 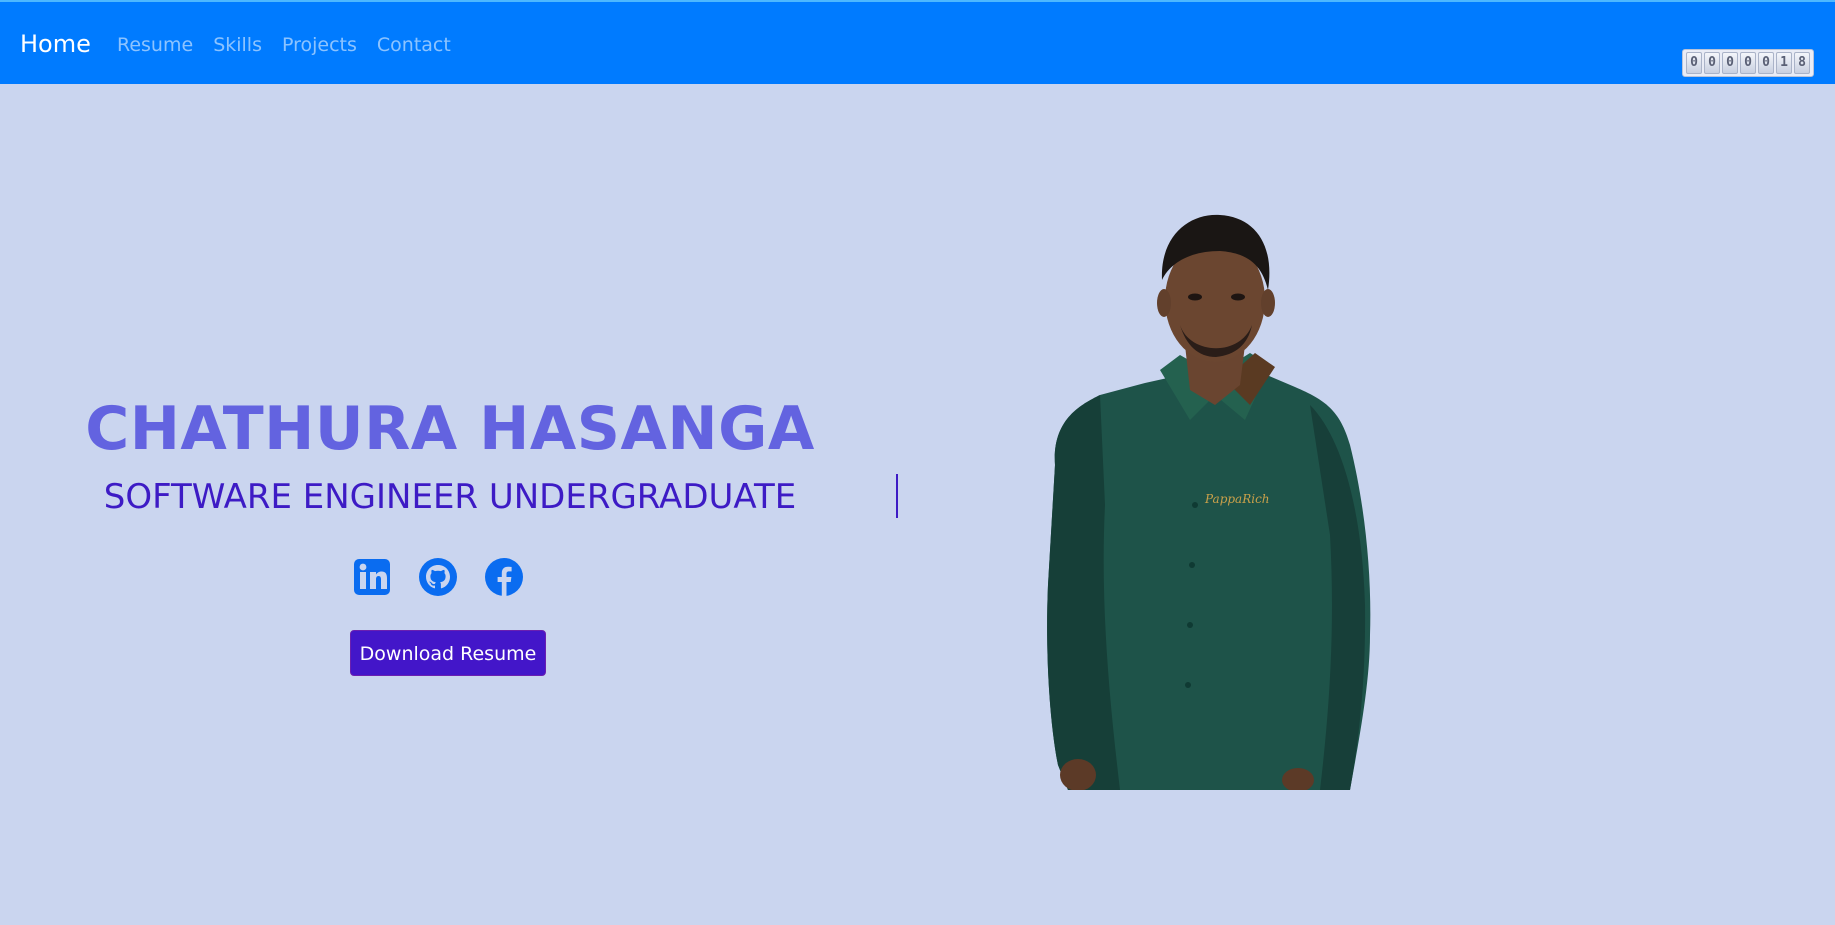 I want to click on nav-links: Resume Skills Projects Contact, so click(x=284, y=45).